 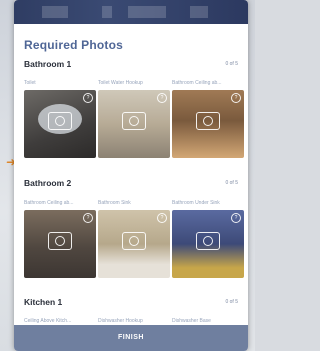 What do you see at coordinates (7, 175) in the screenshot?
I see `background-left` at bounding box center [7, 175].